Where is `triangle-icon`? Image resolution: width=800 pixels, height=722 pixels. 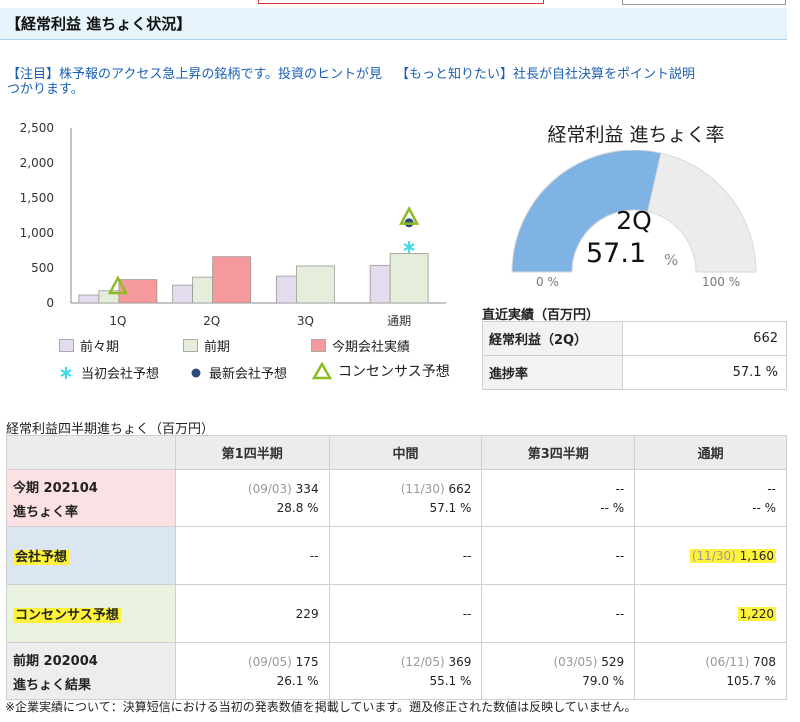
triangle-icon is located at coordinates (322, 371).